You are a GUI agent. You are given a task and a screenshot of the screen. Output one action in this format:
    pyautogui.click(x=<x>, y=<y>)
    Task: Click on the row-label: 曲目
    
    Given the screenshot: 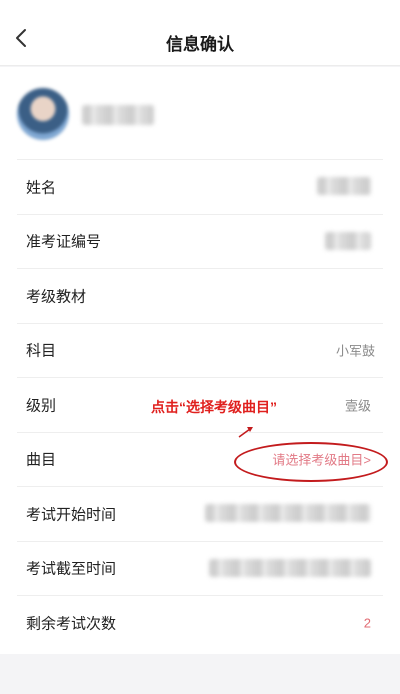 What is the action you would take?
    pyautogui.click(x=41, y=460)
    